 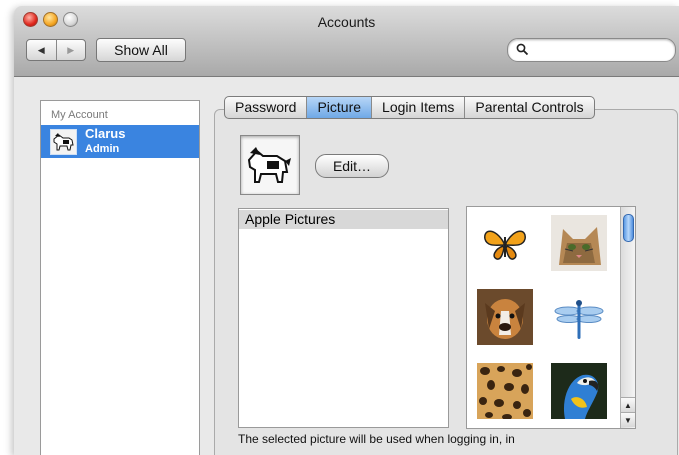 I want to click on dragonfly-picture, so click(x=579, y=317).